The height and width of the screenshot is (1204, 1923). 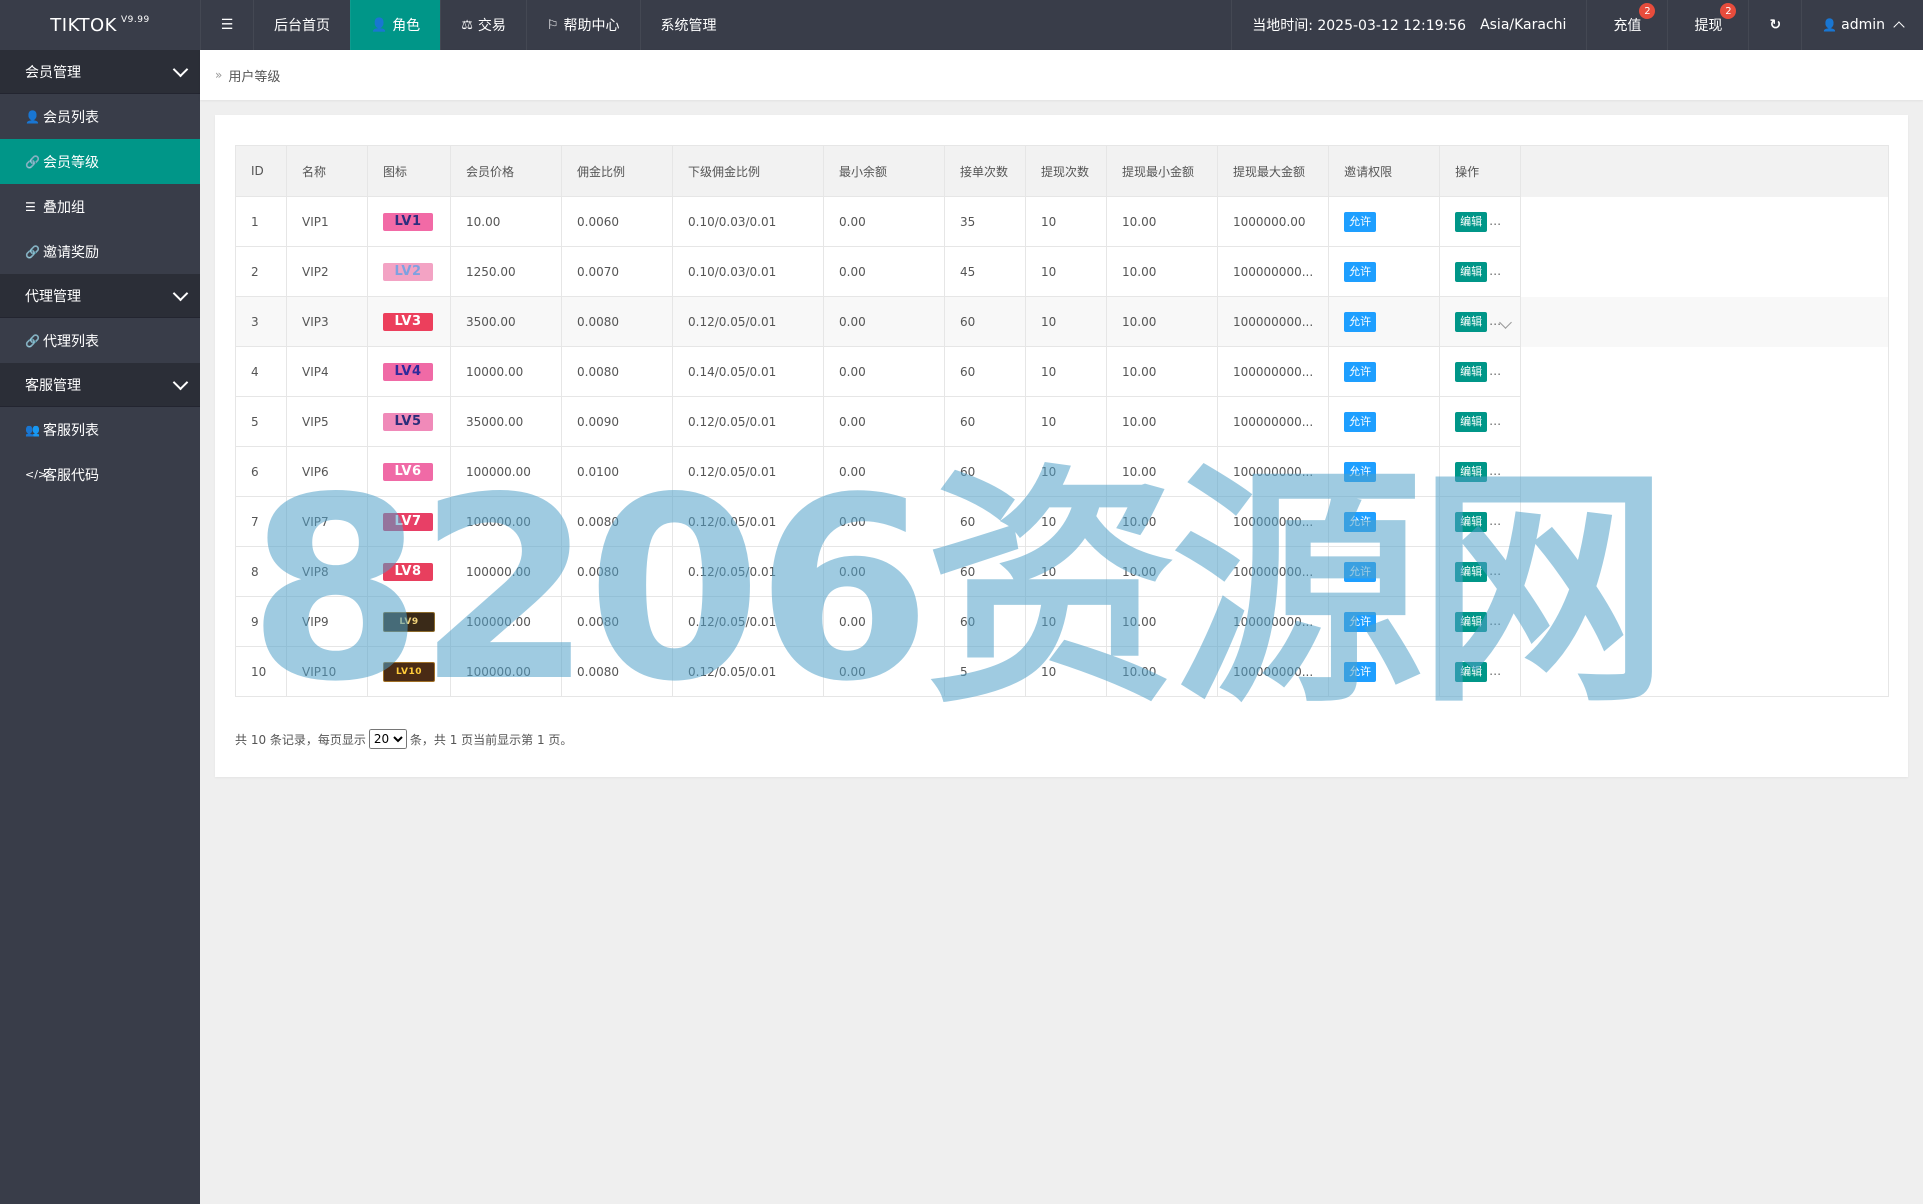 I want to click on cell-rate: 0.0080, so click(x=617, y=371).